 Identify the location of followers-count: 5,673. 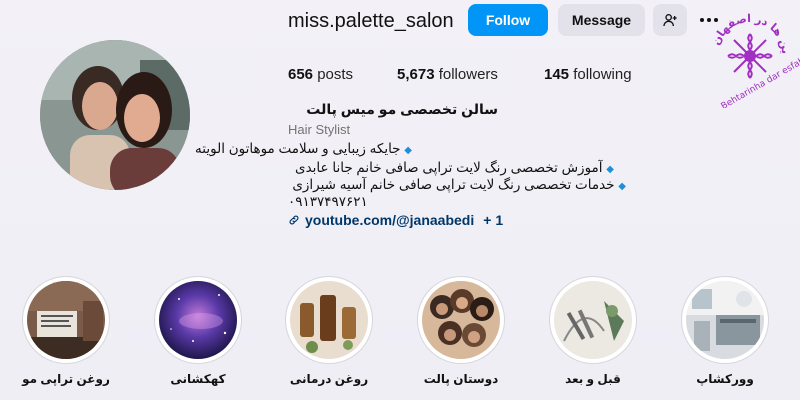
(416, 74).